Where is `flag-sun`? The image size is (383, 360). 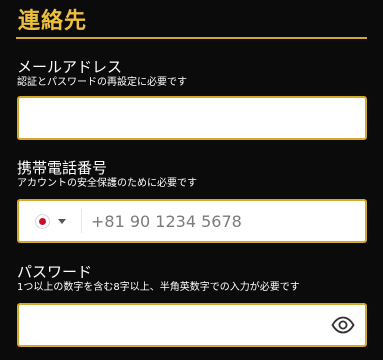 flag-sun is located at coordinates (42, 221).